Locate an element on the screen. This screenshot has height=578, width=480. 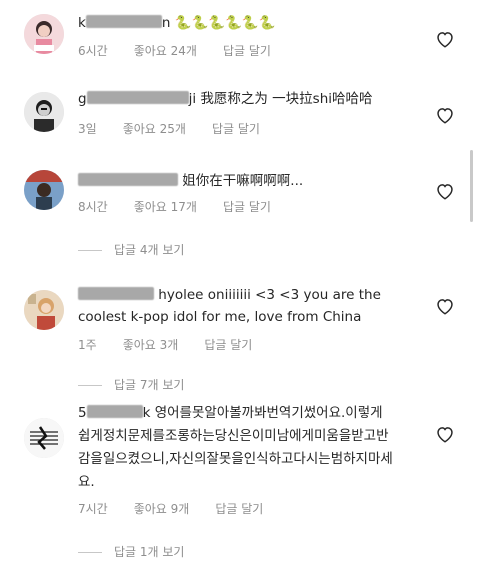
comment-text: 我愿称之为 一块拉shi哈哈哈 is located at coordinates (286, 99).